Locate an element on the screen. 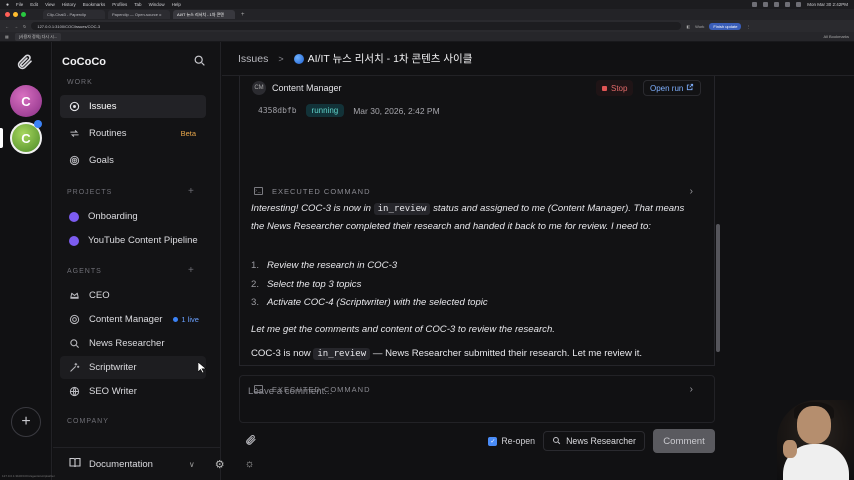  all-bookmarks-link: All Bookmarks is located at coordinates (836, 36).